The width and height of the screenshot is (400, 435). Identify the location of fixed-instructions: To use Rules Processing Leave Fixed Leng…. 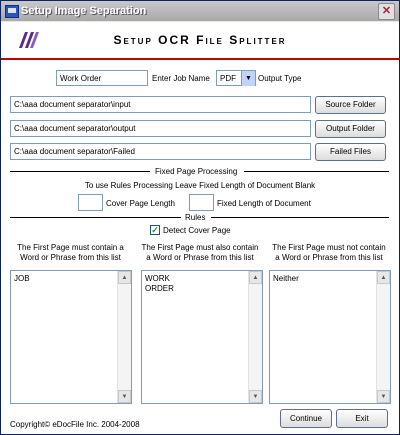
(200, 185).